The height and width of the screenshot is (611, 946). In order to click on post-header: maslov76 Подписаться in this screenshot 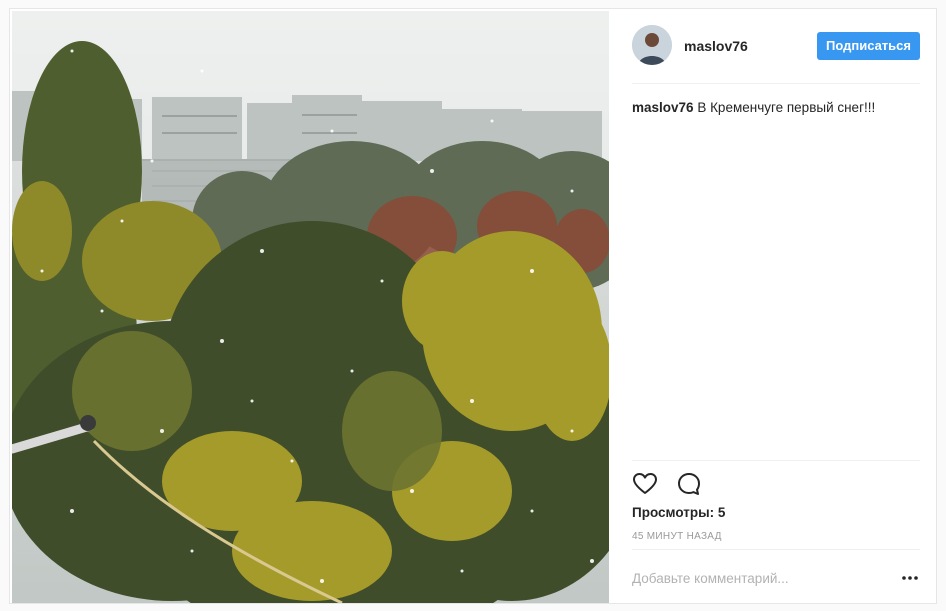, I will do `click(776, 54)`.